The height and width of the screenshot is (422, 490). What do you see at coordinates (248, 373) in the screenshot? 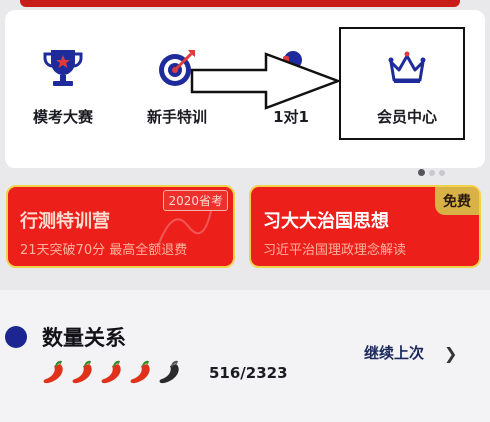
I see `progress-count: 516/2323` at bounding box center [248, 373].